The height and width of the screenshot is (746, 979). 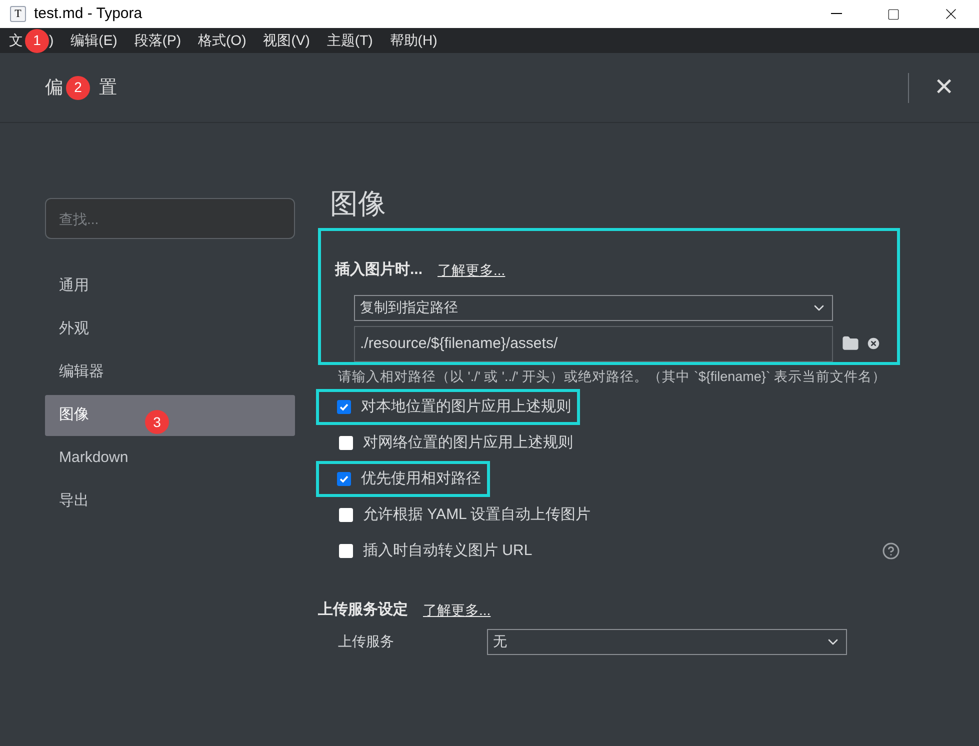 I want to click on checkbox-label: 允许根据 YAML 设置自动上传图片, so click(x=477, y=514).